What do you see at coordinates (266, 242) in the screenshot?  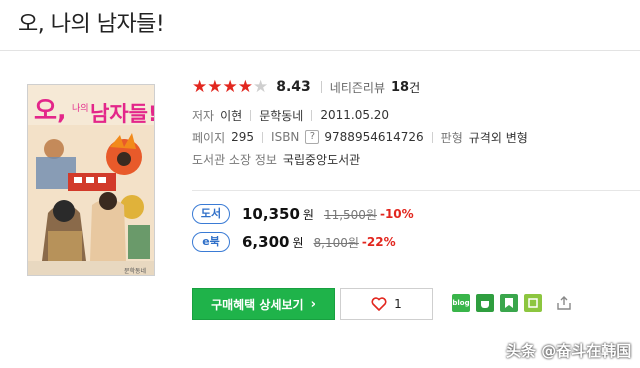 I see `ebook-price: 6,300` at bounding box center [266, 242].